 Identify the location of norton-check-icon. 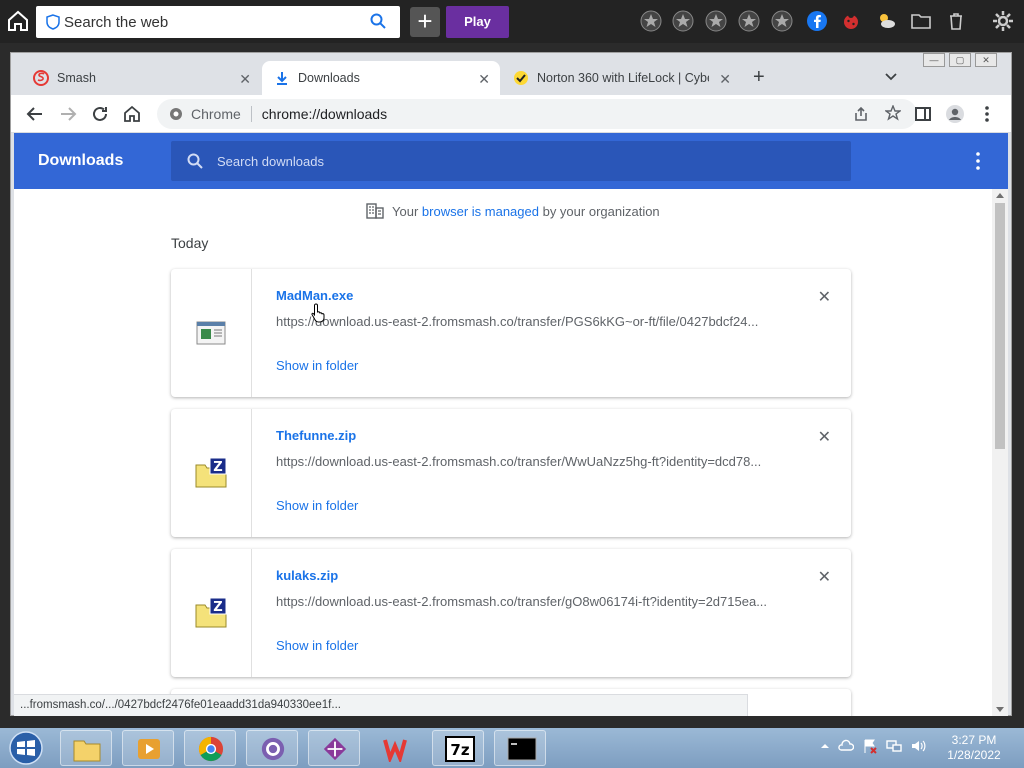
(521, 78).